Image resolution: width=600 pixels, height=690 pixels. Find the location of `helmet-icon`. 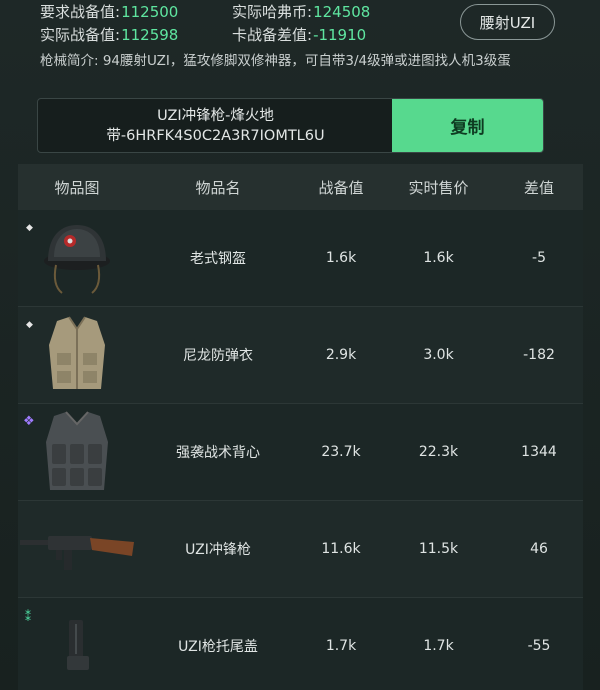

helmet-icon is located at coordinates (77, 258).